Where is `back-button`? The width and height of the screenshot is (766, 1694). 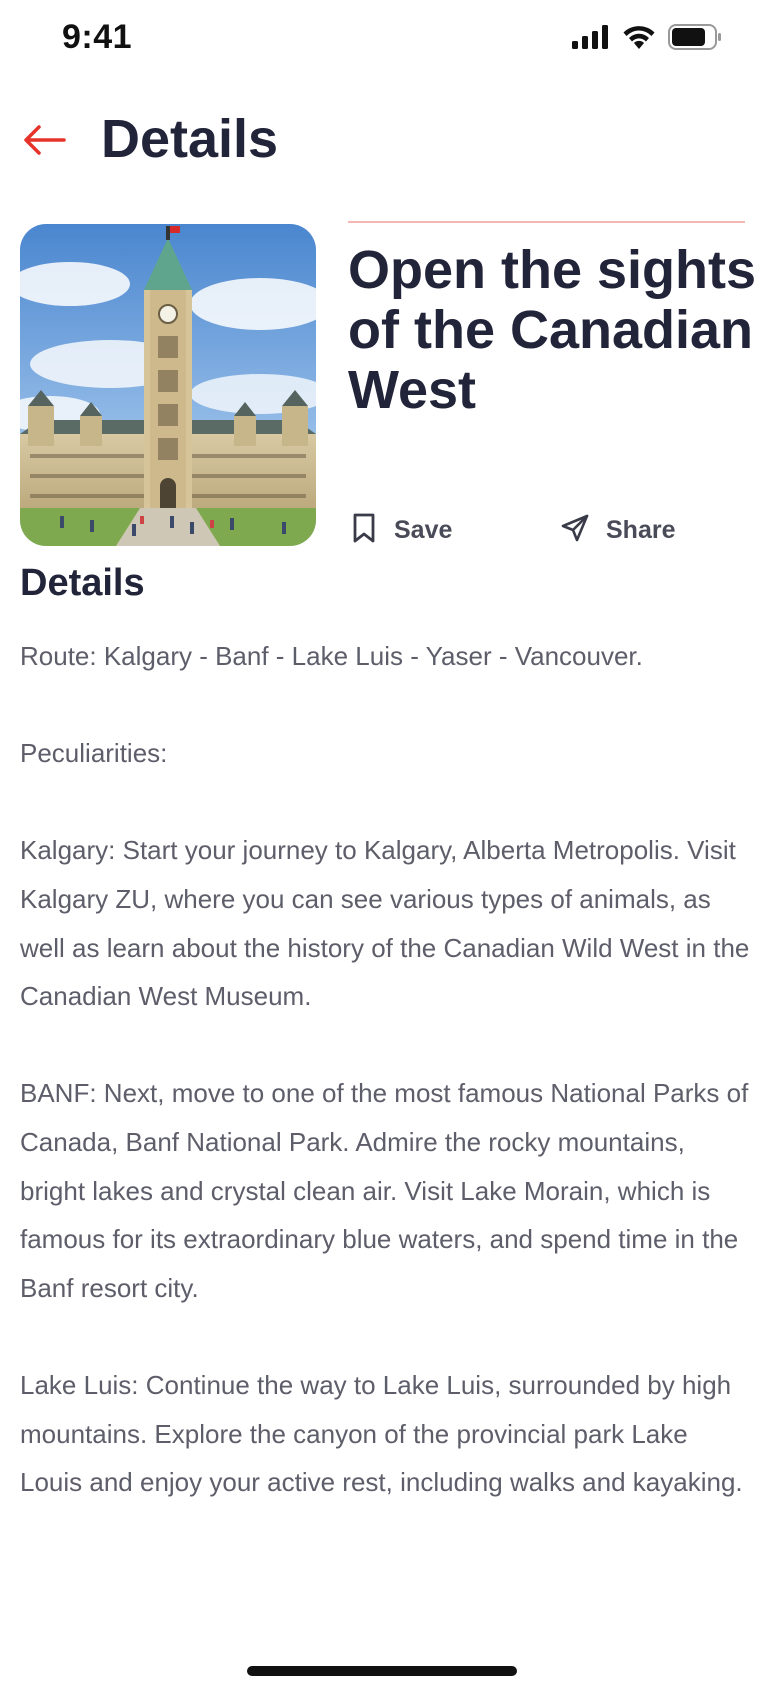 back-button is located at coordinates (45, 142).